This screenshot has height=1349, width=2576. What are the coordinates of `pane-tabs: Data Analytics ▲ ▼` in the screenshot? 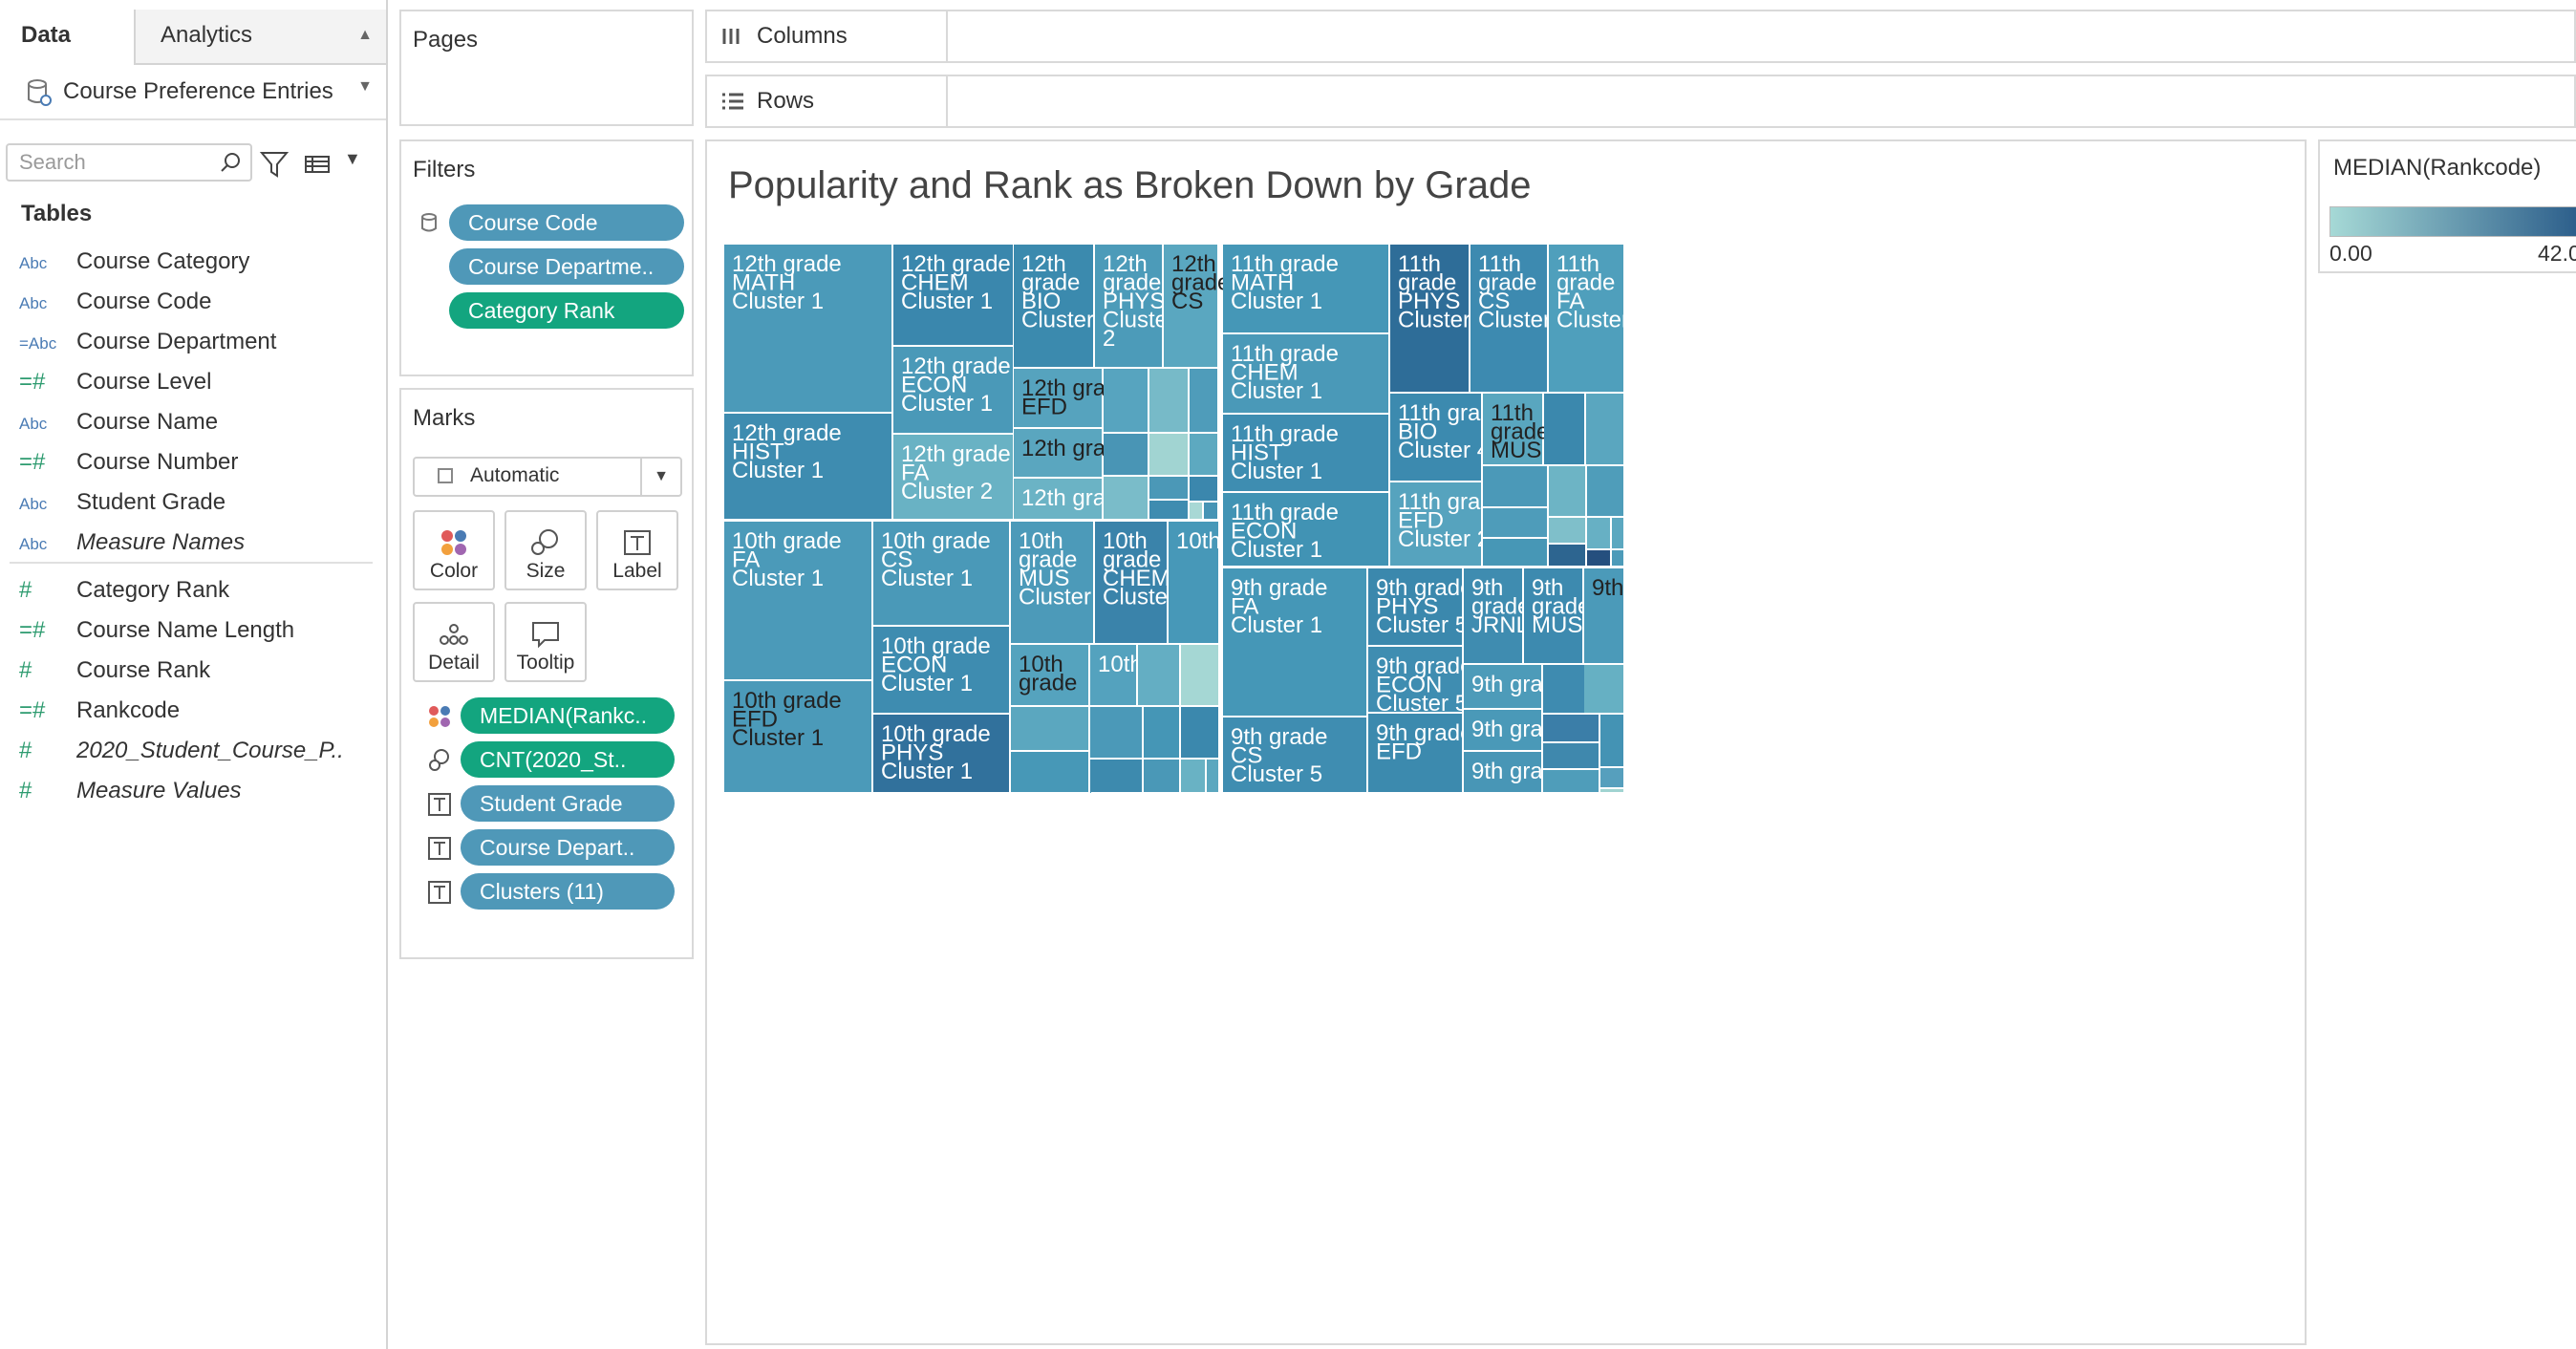 It's located at (193, 48).